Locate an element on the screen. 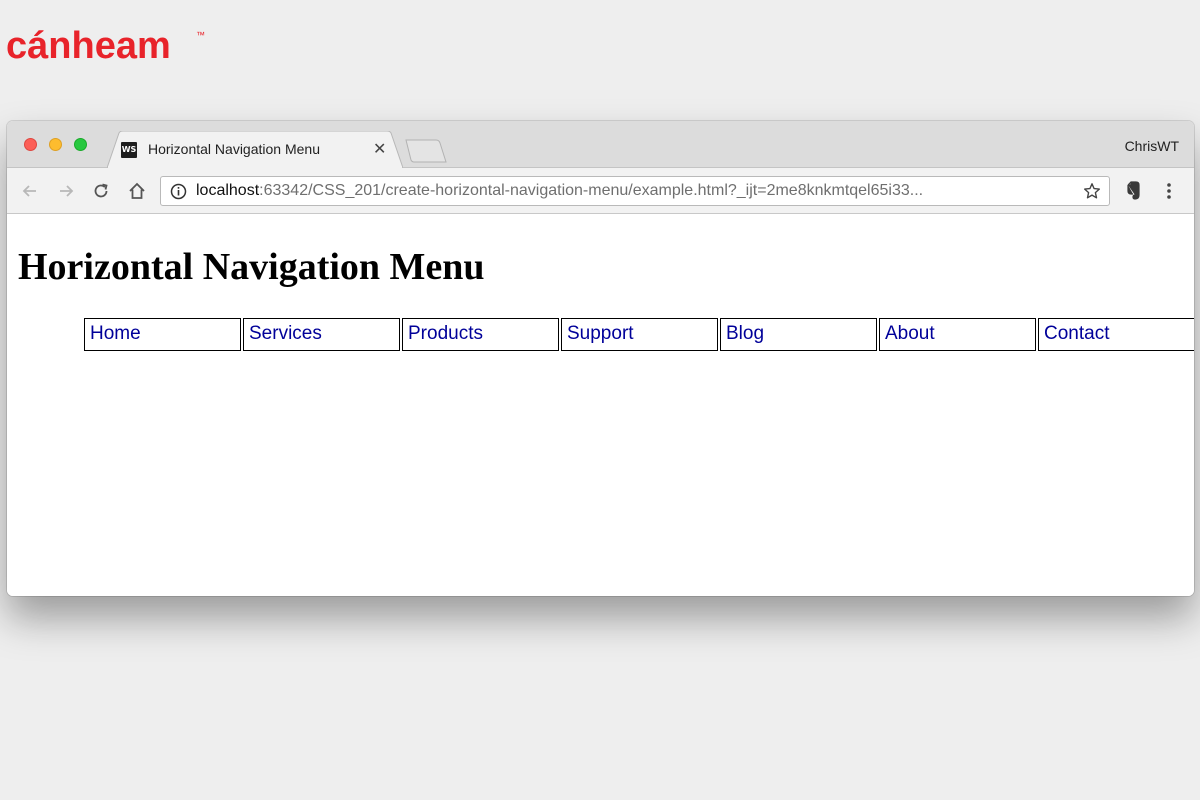 Image resolution: width=1200 pixels, height=800 pixels. url-host: localhost is located at coordinates (228, 190).